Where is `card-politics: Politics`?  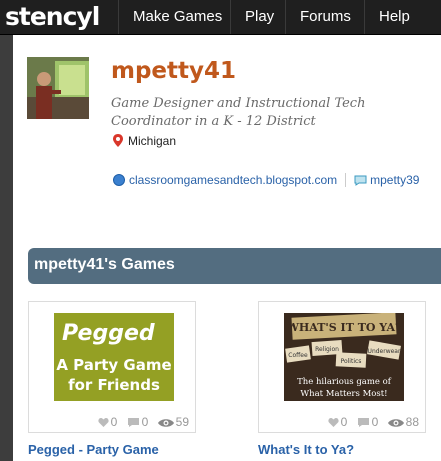
card-politics: Politics is located at coordinates (351, 361).